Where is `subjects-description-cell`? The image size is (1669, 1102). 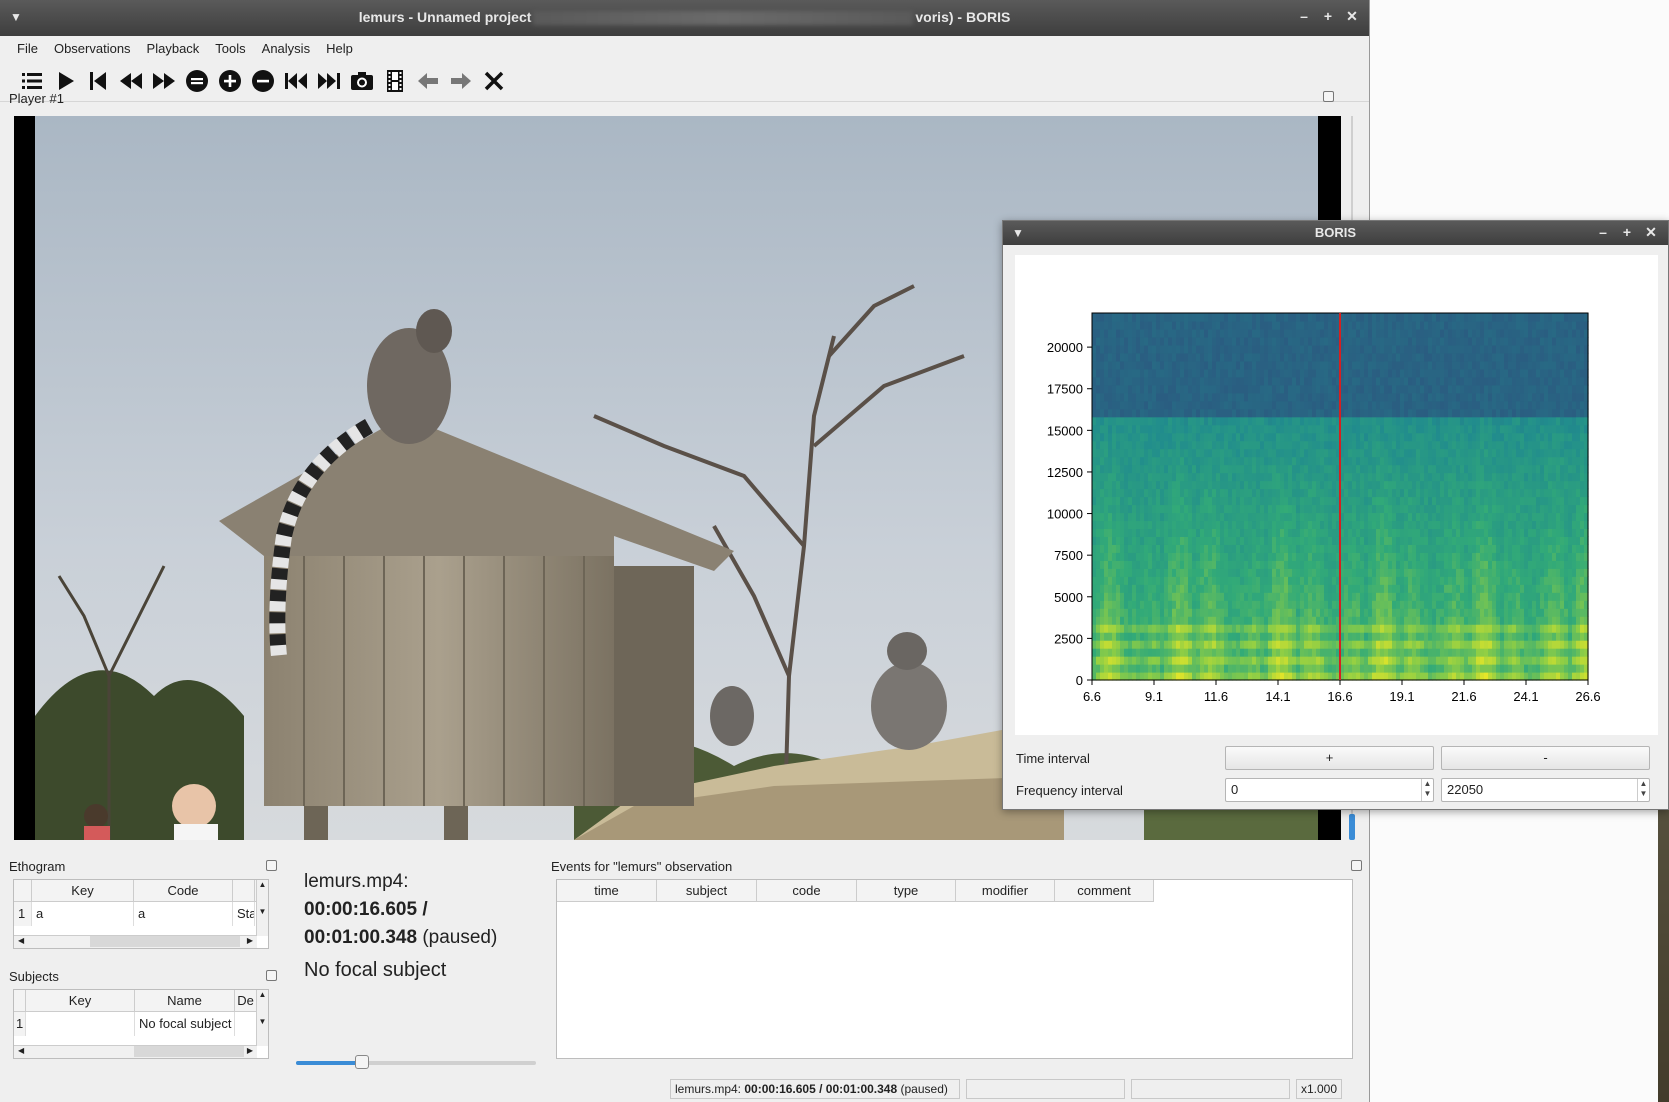
subjects-description-cell is located at coordinates (246, 1024).